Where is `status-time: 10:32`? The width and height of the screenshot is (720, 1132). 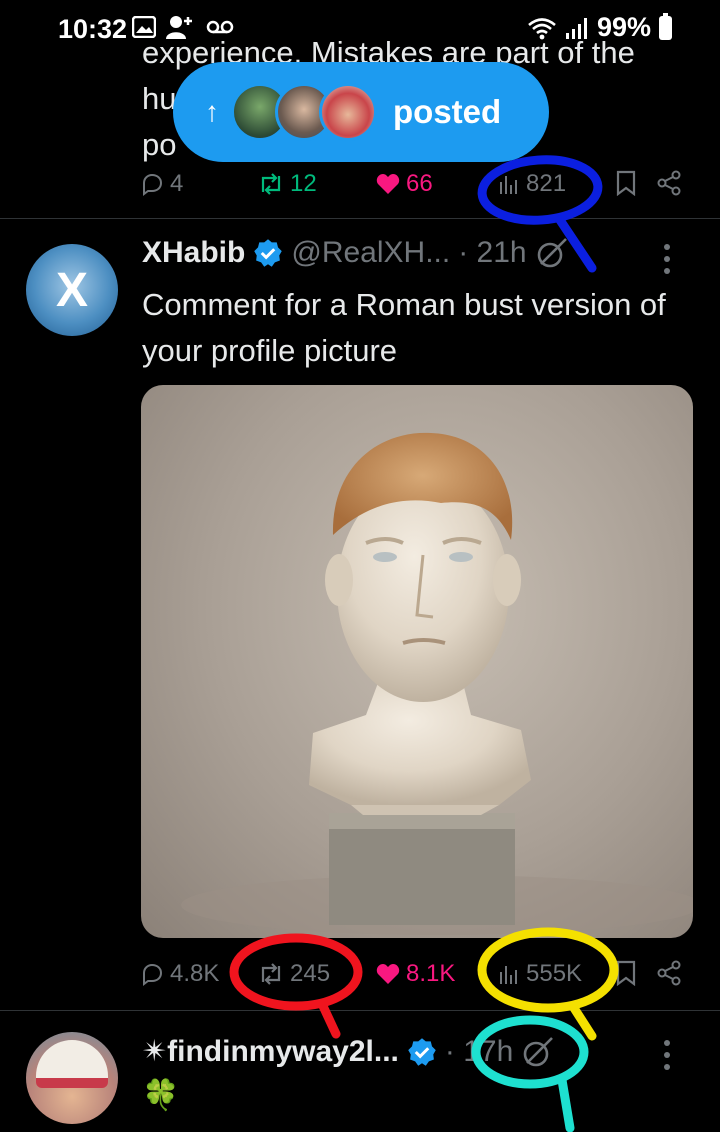
status-time: 10:32 is located at coordinates (93, 29).